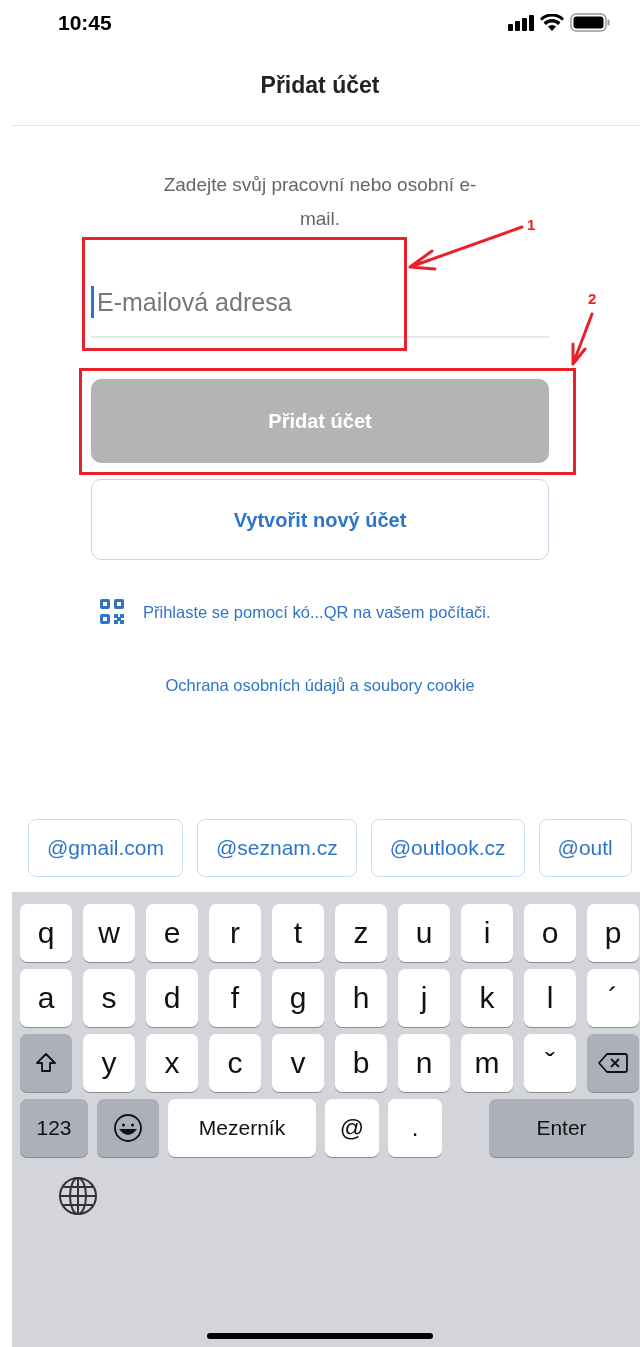 The width and height of the screenshot is (640, 1347). Describe the element at coordinates (361, 1062) in the screenshot. I see `keyboard-key: b` at that location.